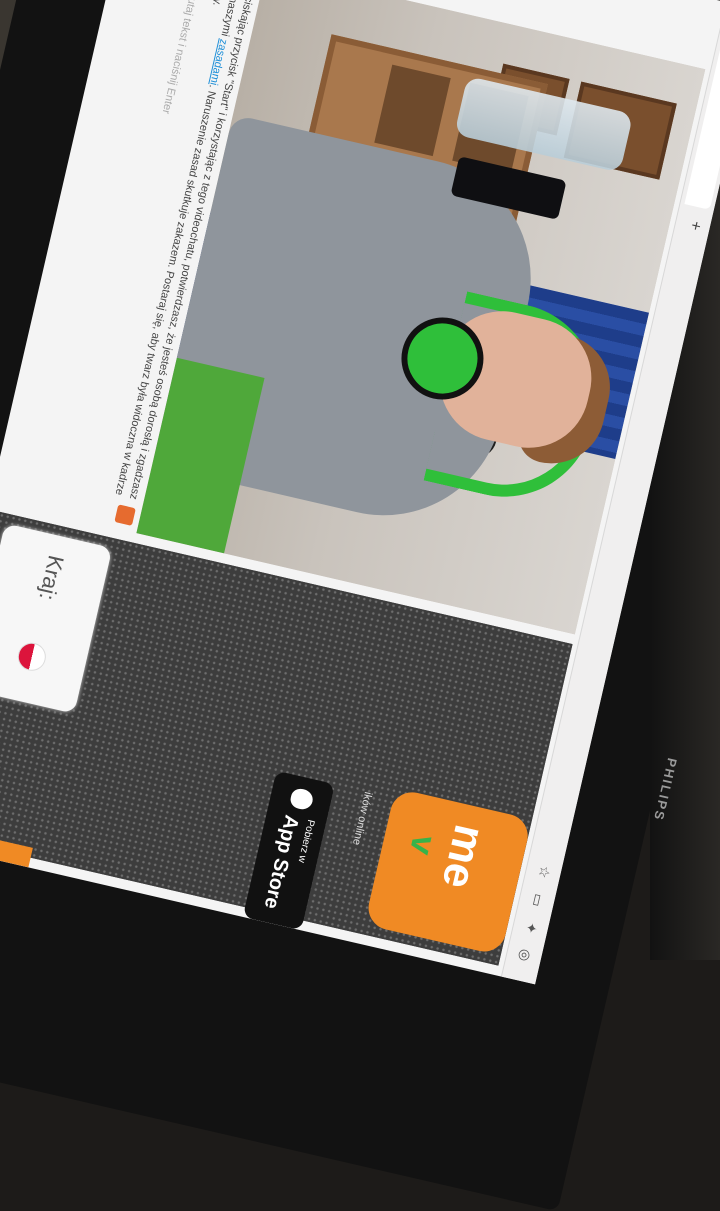  Describe the element at coordinates (538, 900) in the screenshot. I see `reader-icon: ▭` at that location.